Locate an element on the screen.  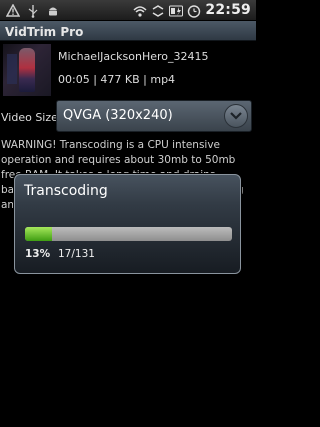
app-title: VidTrim Pro is located at coordinates (44, 32).